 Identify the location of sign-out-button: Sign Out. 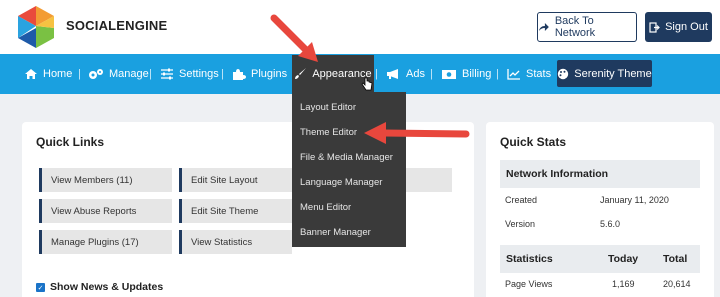
(678, 27).